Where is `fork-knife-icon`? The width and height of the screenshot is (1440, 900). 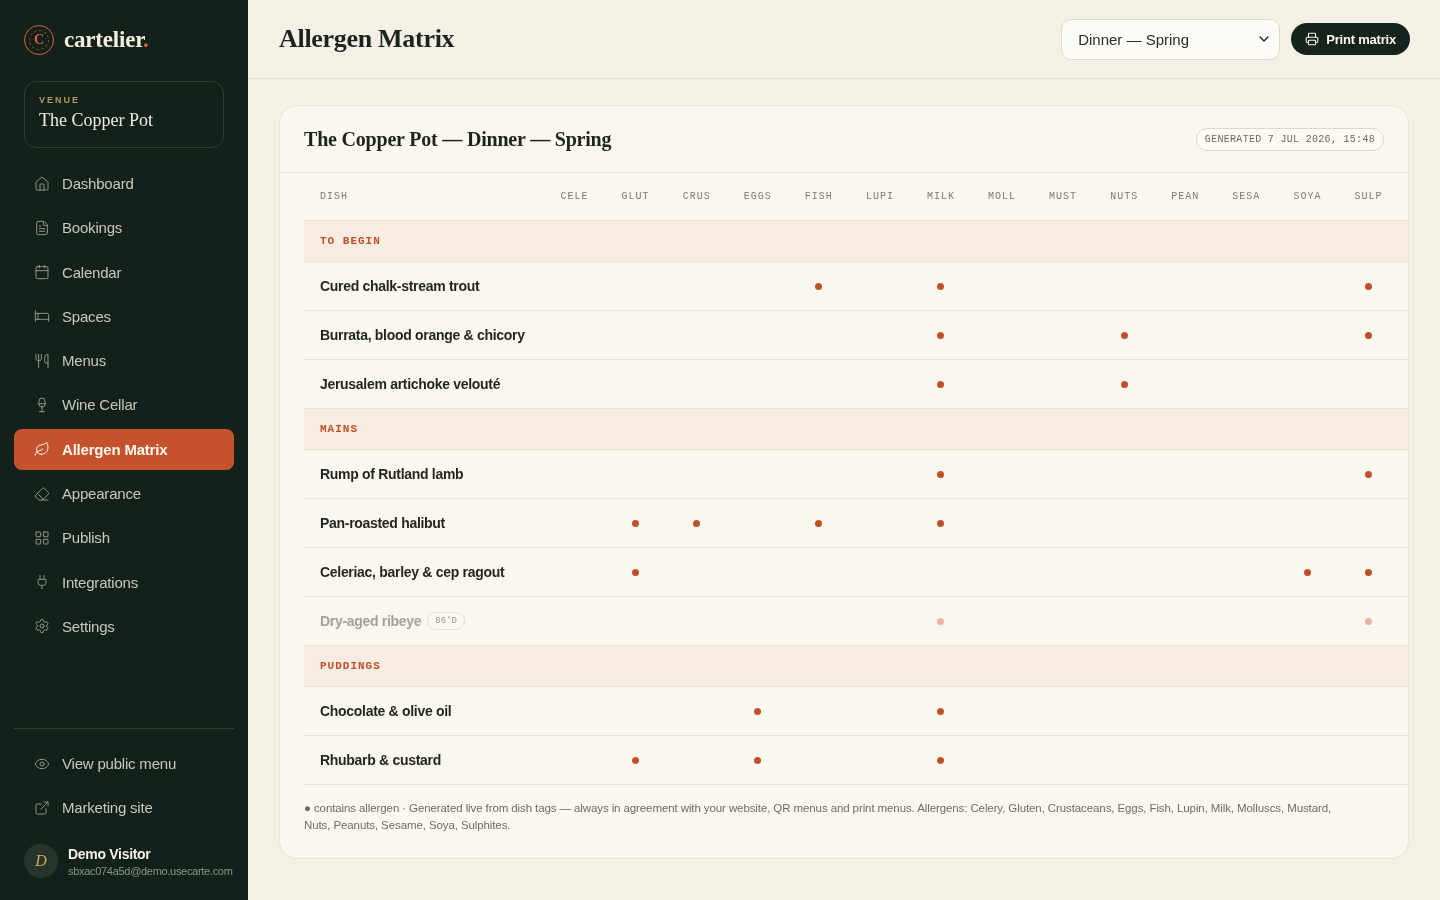 fork-knife-icon is located at coordinates (42, 360).